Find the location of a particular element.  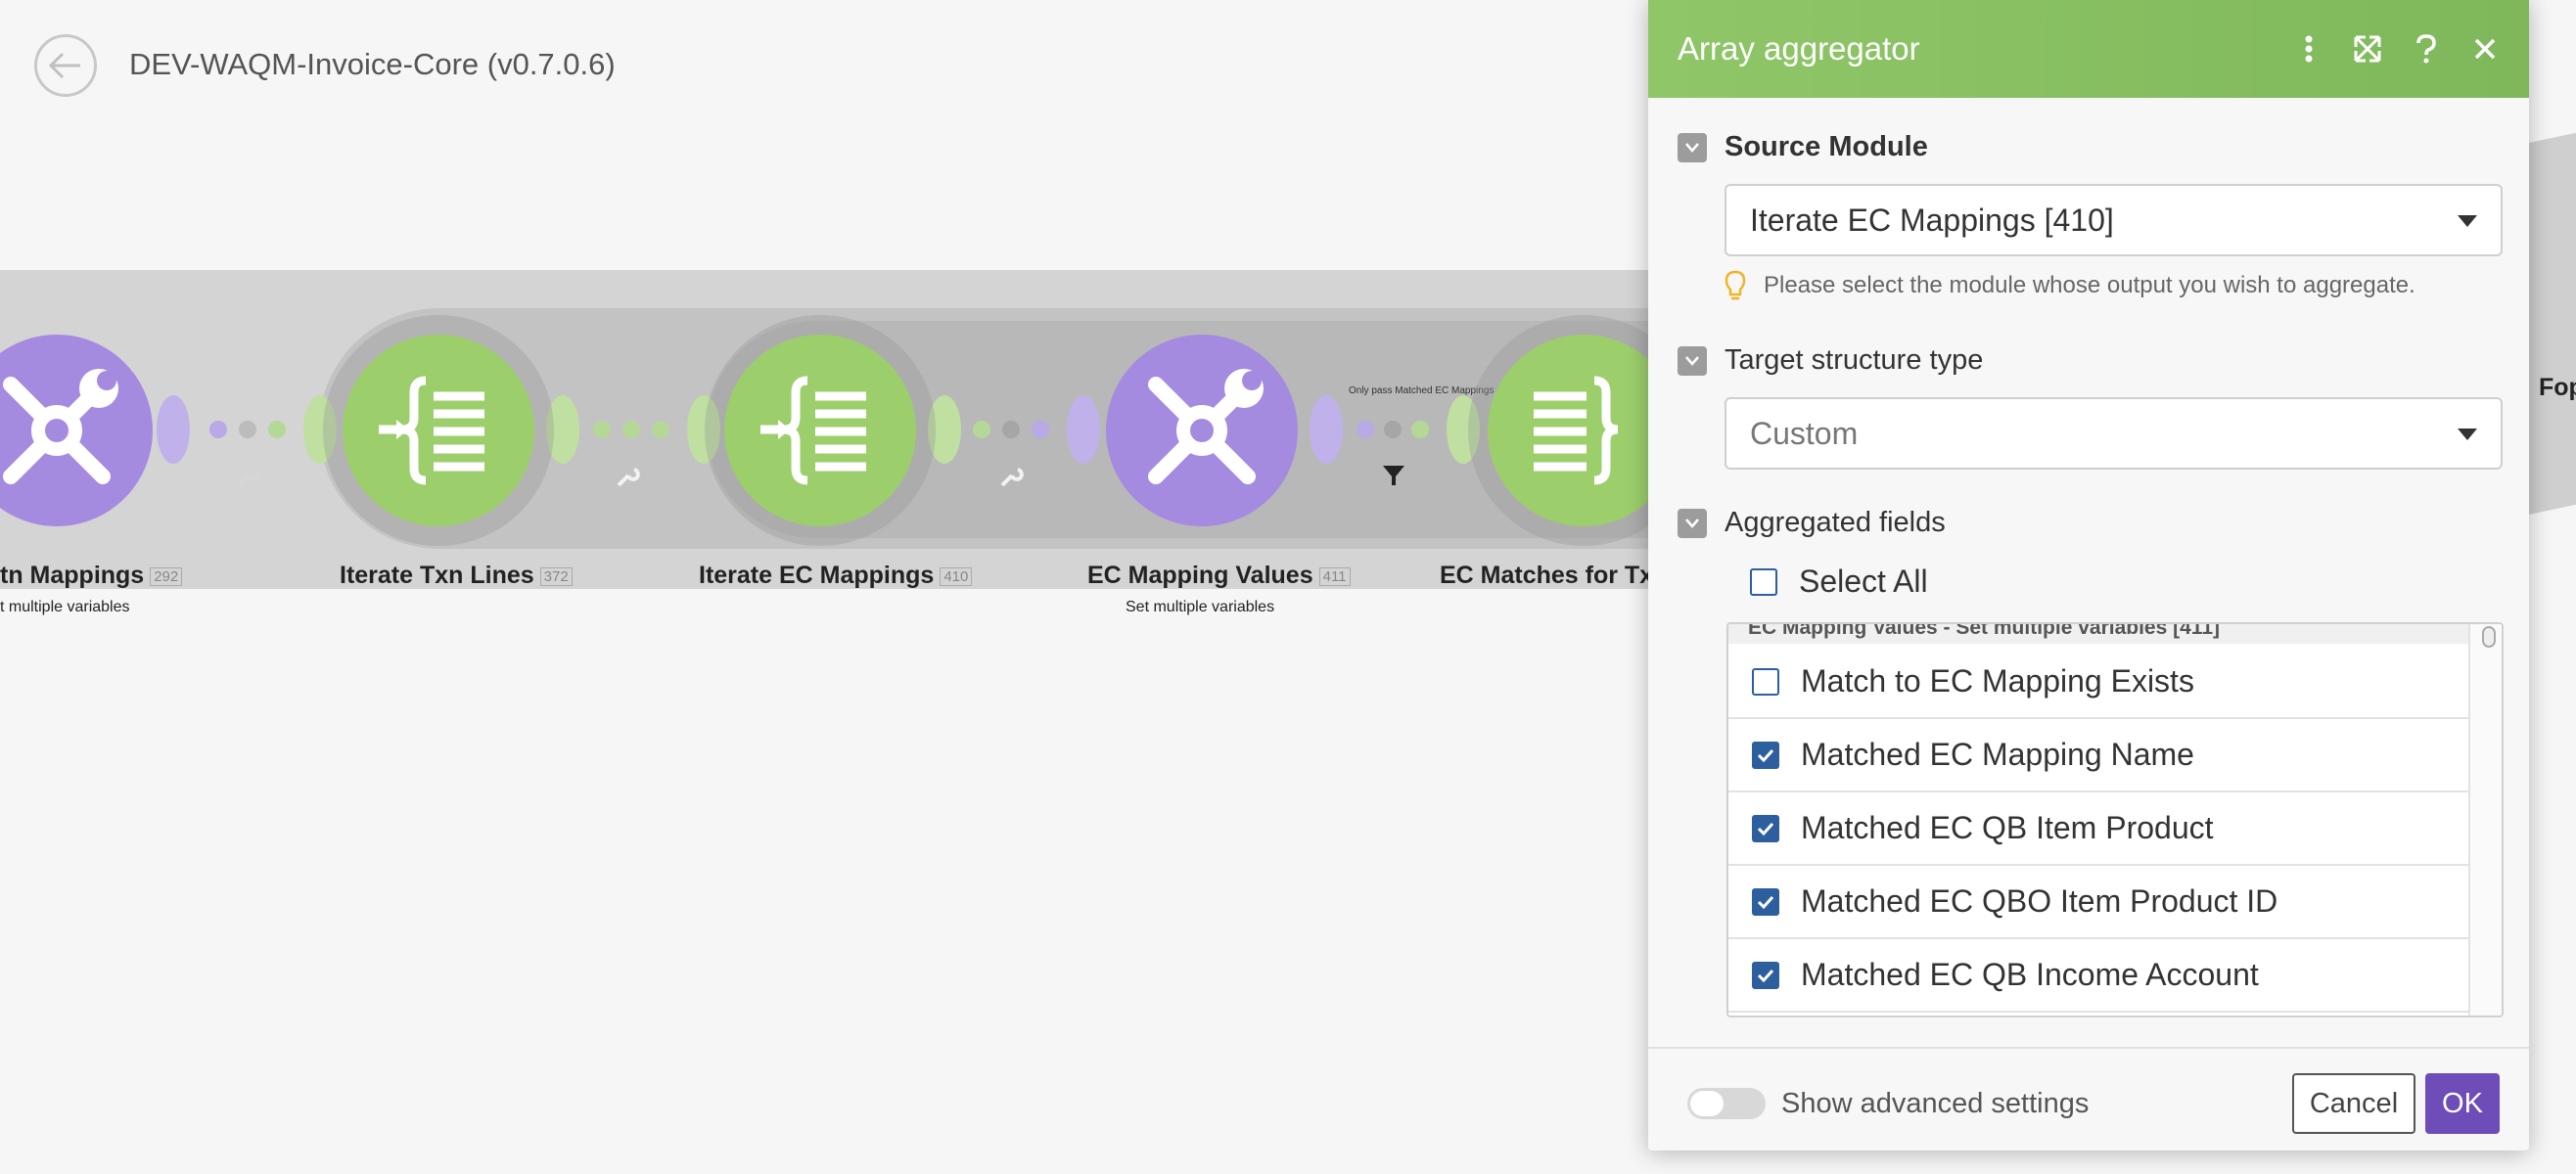

module-label: EC Matches for Tx is located at coordinates (1547, 575).